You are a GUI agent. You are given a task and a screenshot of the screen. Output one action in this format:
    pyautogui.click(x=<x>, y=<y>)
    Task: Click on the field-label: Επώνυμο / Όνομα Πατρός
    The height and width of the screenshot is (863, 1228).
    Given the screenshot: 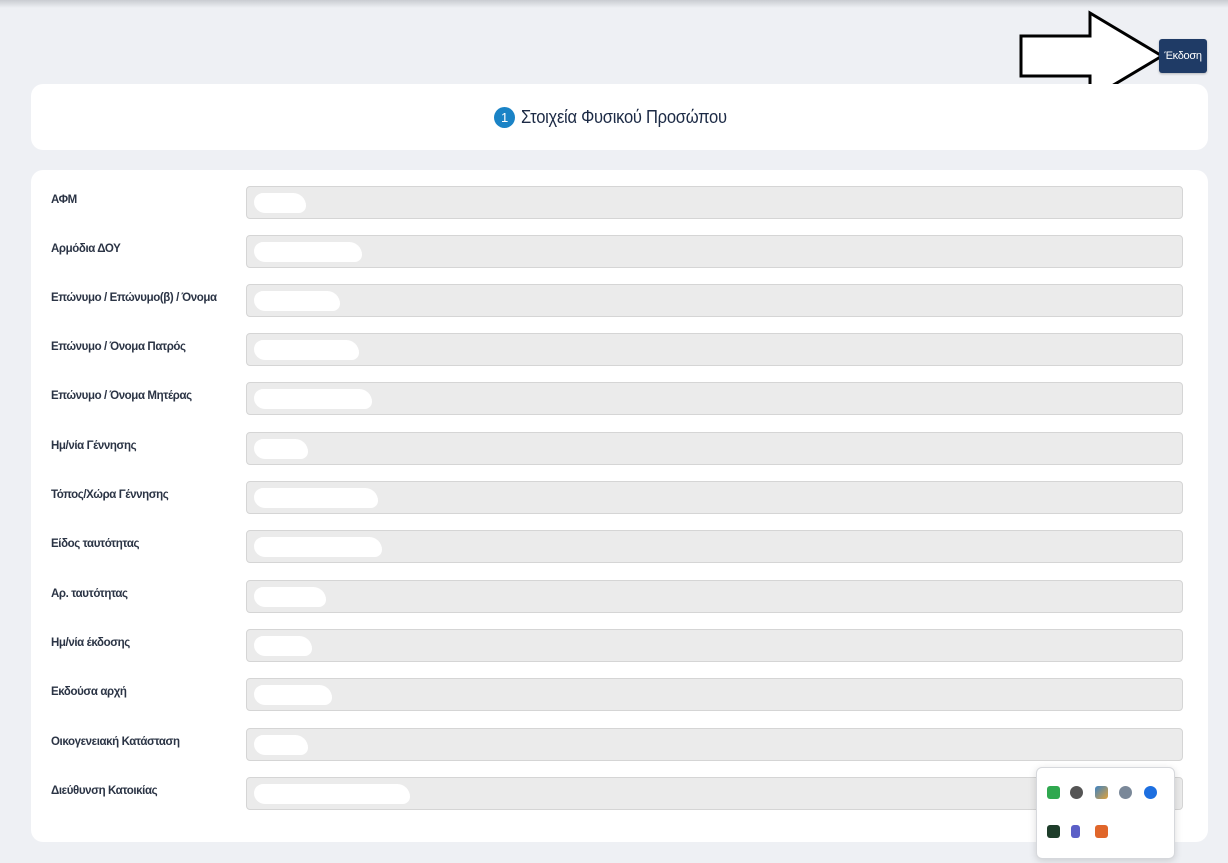 What is the action you would take?
    pyautogui.click(x=118, y=347)
    